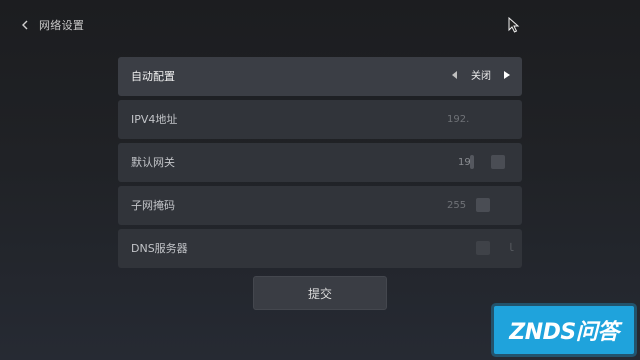 This screenshot has height=360, width=640. I want to click on arrow-right-icon, so click(507, 75).